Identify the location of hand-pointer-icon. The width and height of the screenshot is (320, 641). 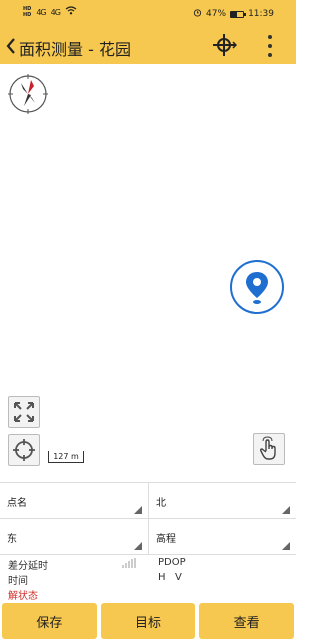
(267, 448).